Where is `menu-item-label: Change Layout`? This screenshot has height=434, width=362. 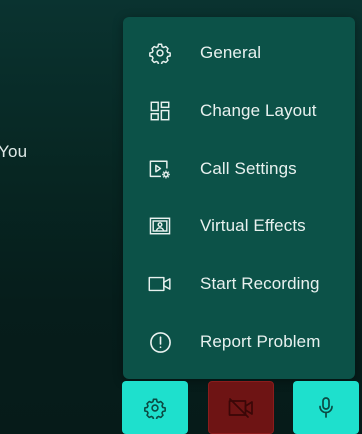 menu-item-label: Change Layout is located at coordinates (258, 110).